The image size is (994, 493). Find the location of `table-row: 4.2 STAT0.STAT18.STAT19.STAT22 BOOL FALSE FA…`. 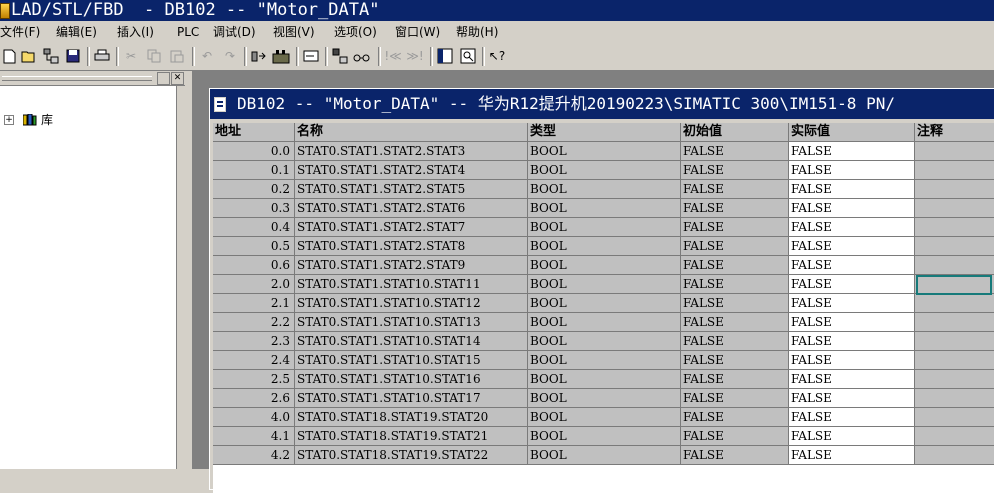

table-row: 4.2 STAT0.STAT18.STAT19.STAT22 BOOL FALSE FA… is located at coordinates (603, 455).